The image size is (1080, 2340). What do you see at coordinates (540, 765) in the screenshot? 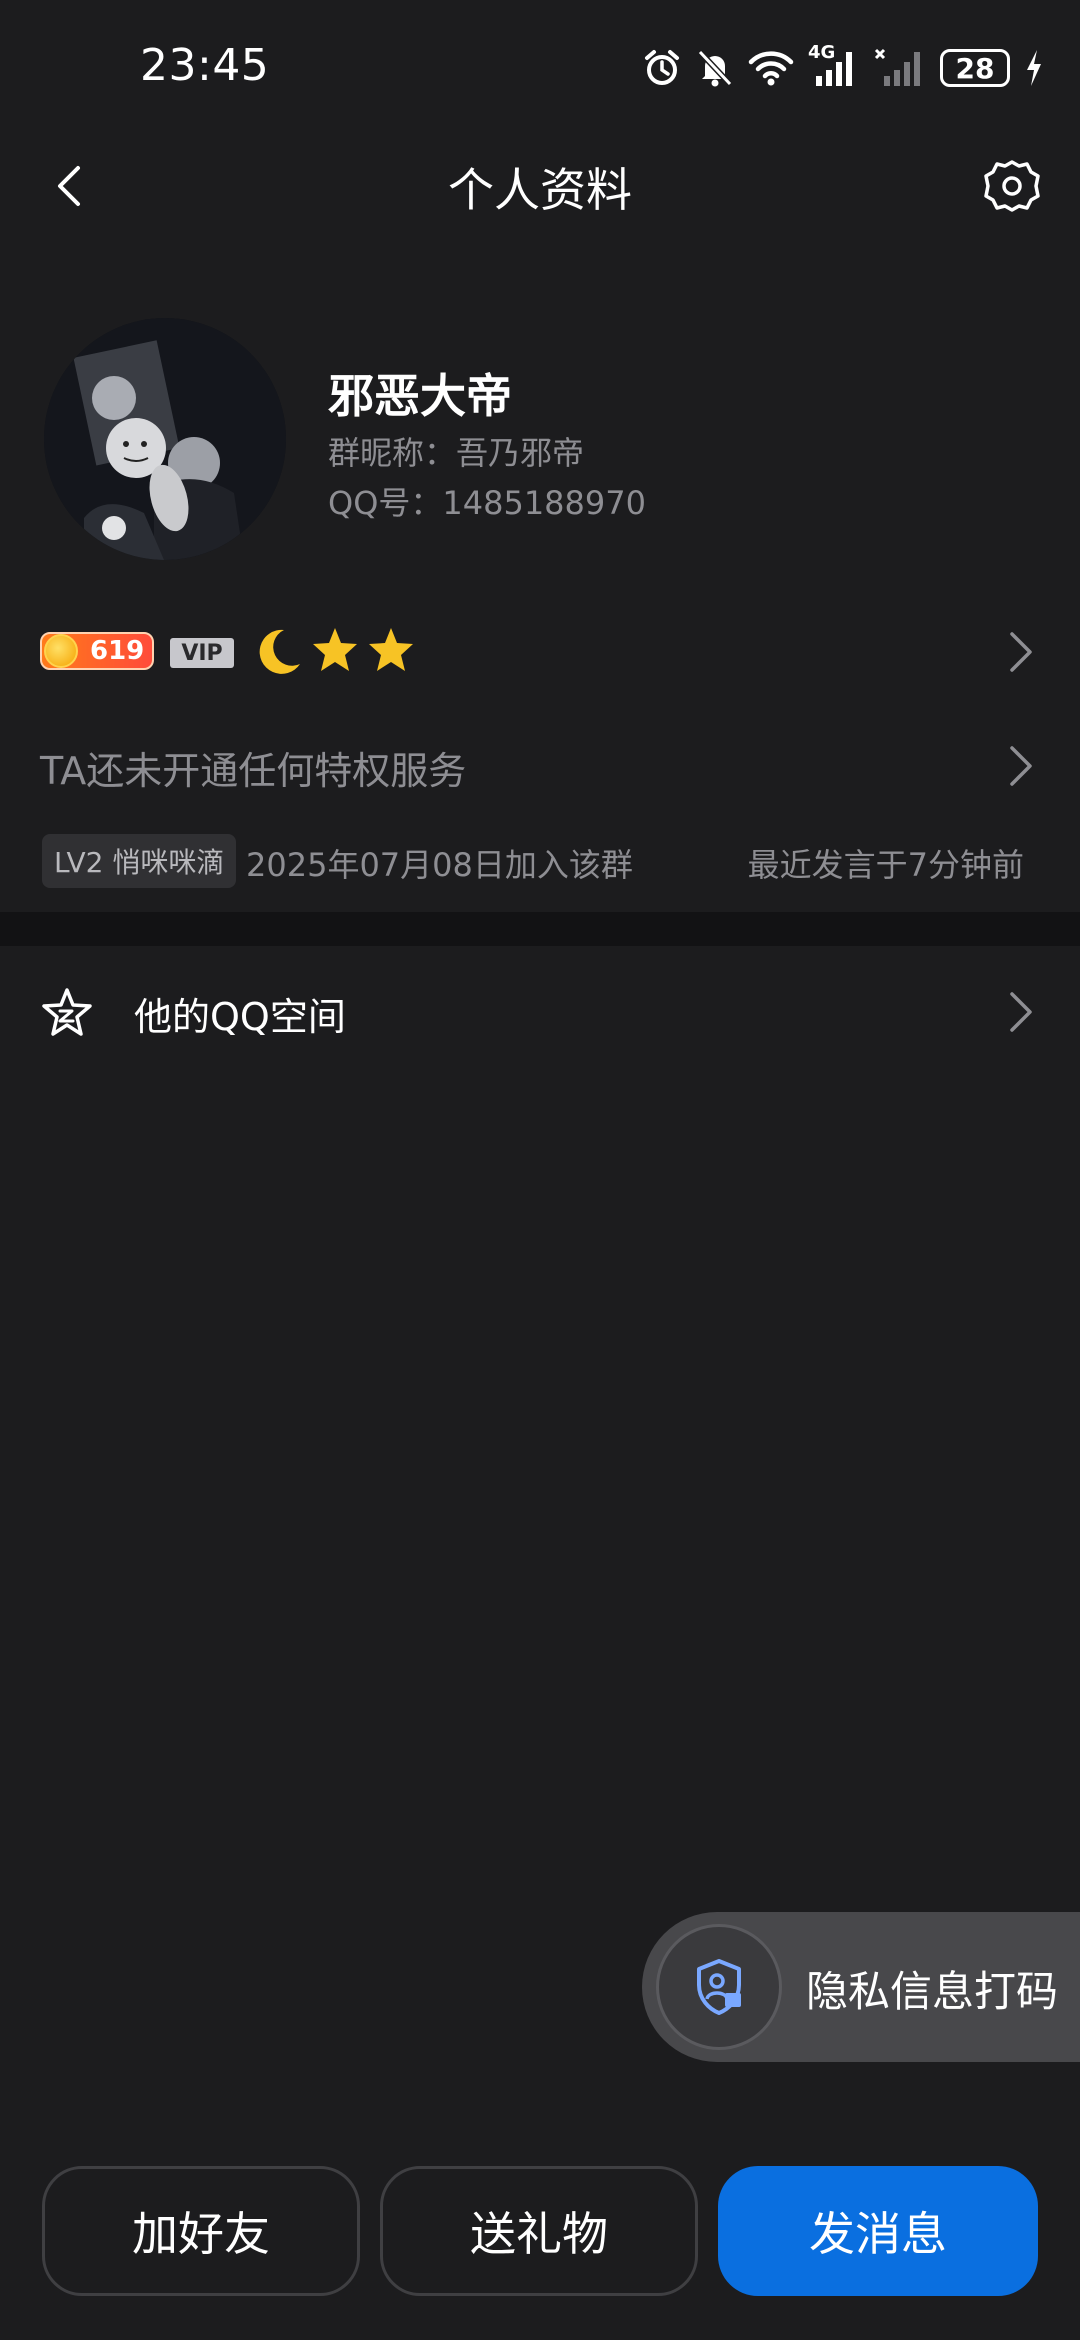
I see `privilege-row: TA还未开通任何特权服务` at bounding box center [540, 765].